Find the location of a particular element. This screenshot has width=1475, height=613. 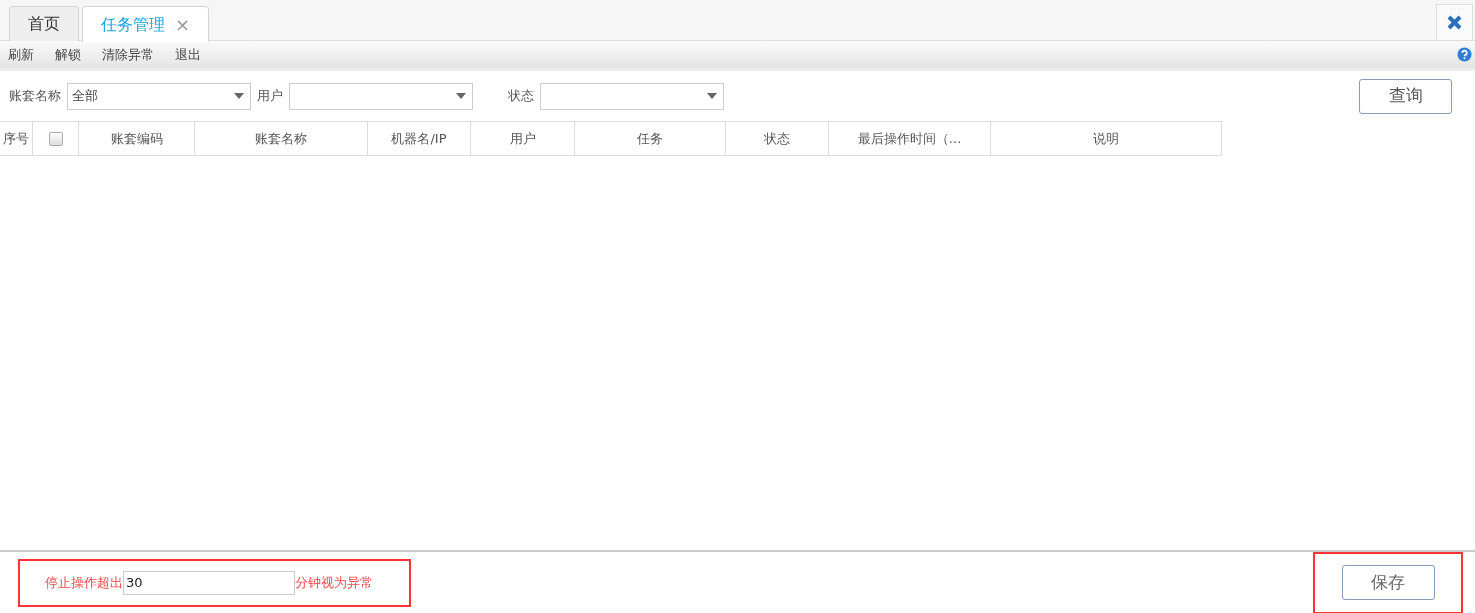

close-icon is located at coordinates (1454, 22).